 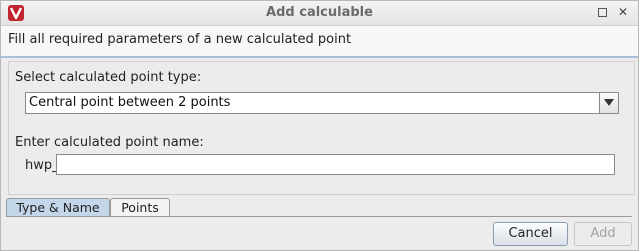 I want to click on title-bar: Add calculable ✕, so click(x=319, y=13).